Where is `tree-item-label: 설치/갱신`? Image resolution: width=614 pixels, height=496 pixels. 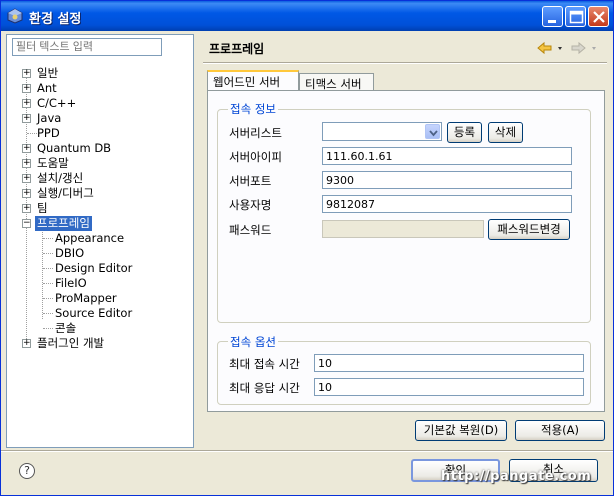
tree-item-label: 설치/갱신 is located at coordinates (60, 178).